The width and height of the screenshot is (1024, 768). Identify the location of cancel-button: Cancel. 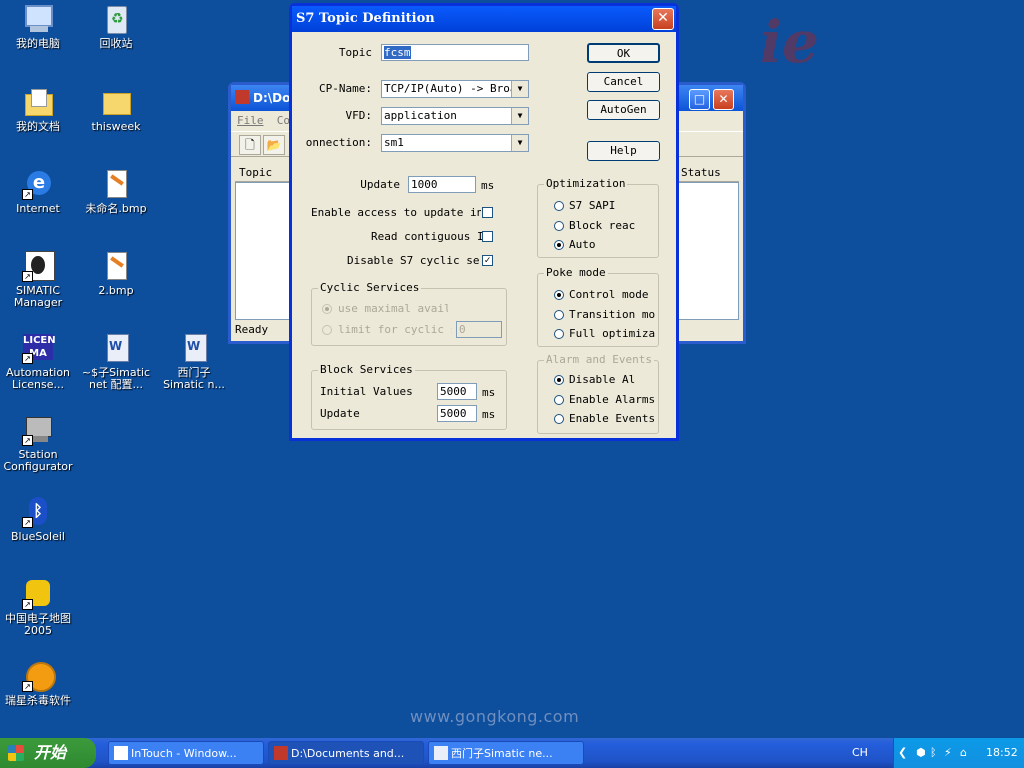
(623, 82).